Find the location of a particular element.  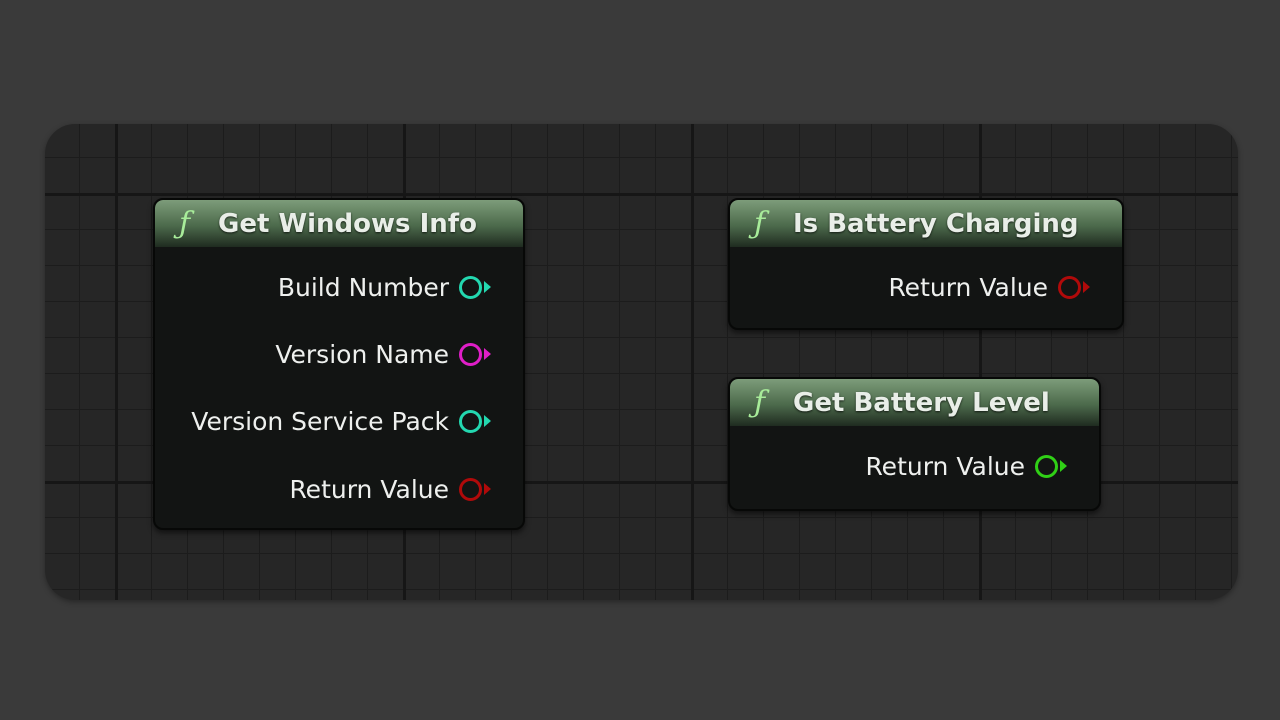

node-header: ƒ Is Battery Charging is located at coordinates (926, 223).